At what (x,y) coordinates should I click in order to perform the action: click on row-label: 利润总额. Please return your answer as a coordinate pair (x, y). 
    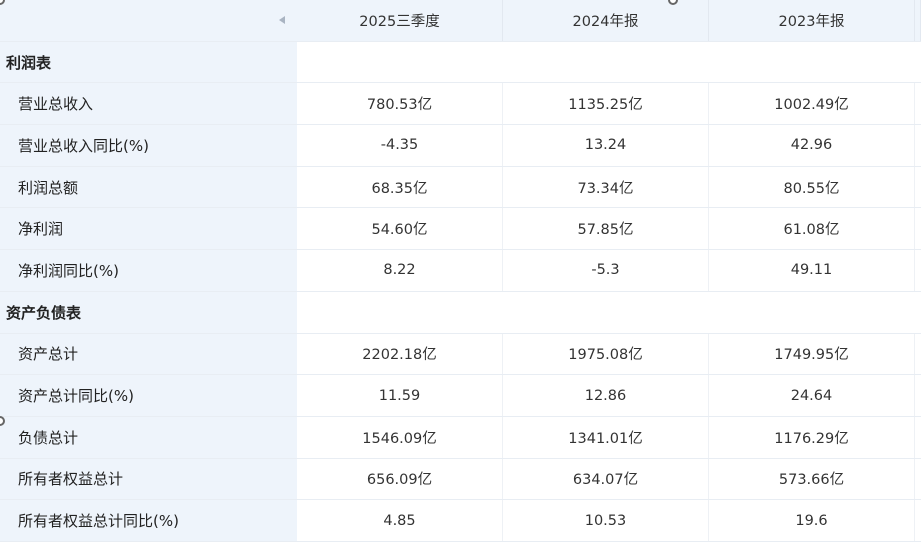
    Looking at the image, I should click on (148, 187).